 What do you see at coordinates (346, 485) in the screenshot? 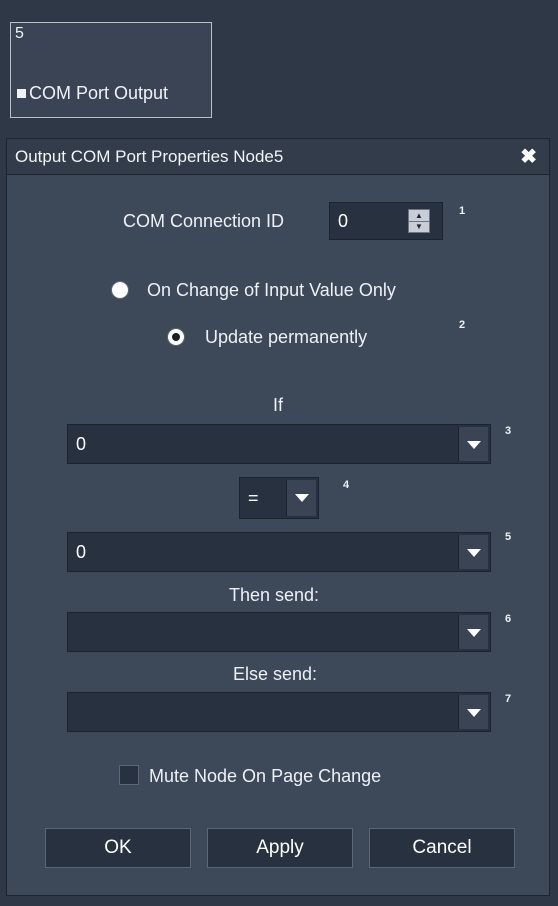
I see `marker-4: 4` at bounding box center [346, 485].